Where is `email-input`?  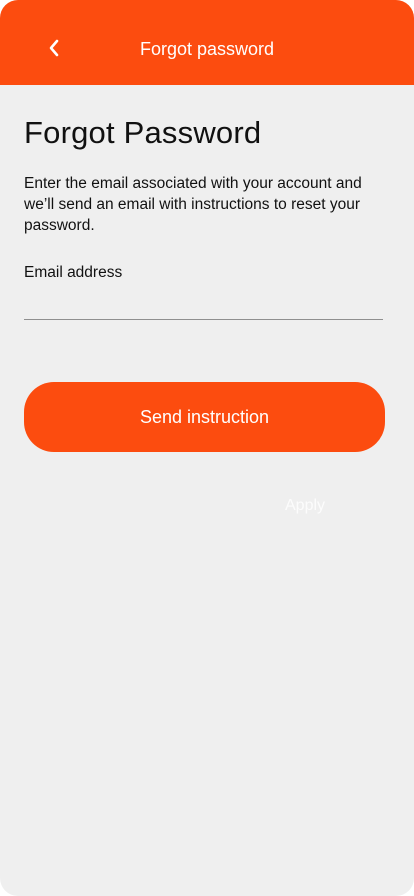 email-input is located at coordinates (203, 303).